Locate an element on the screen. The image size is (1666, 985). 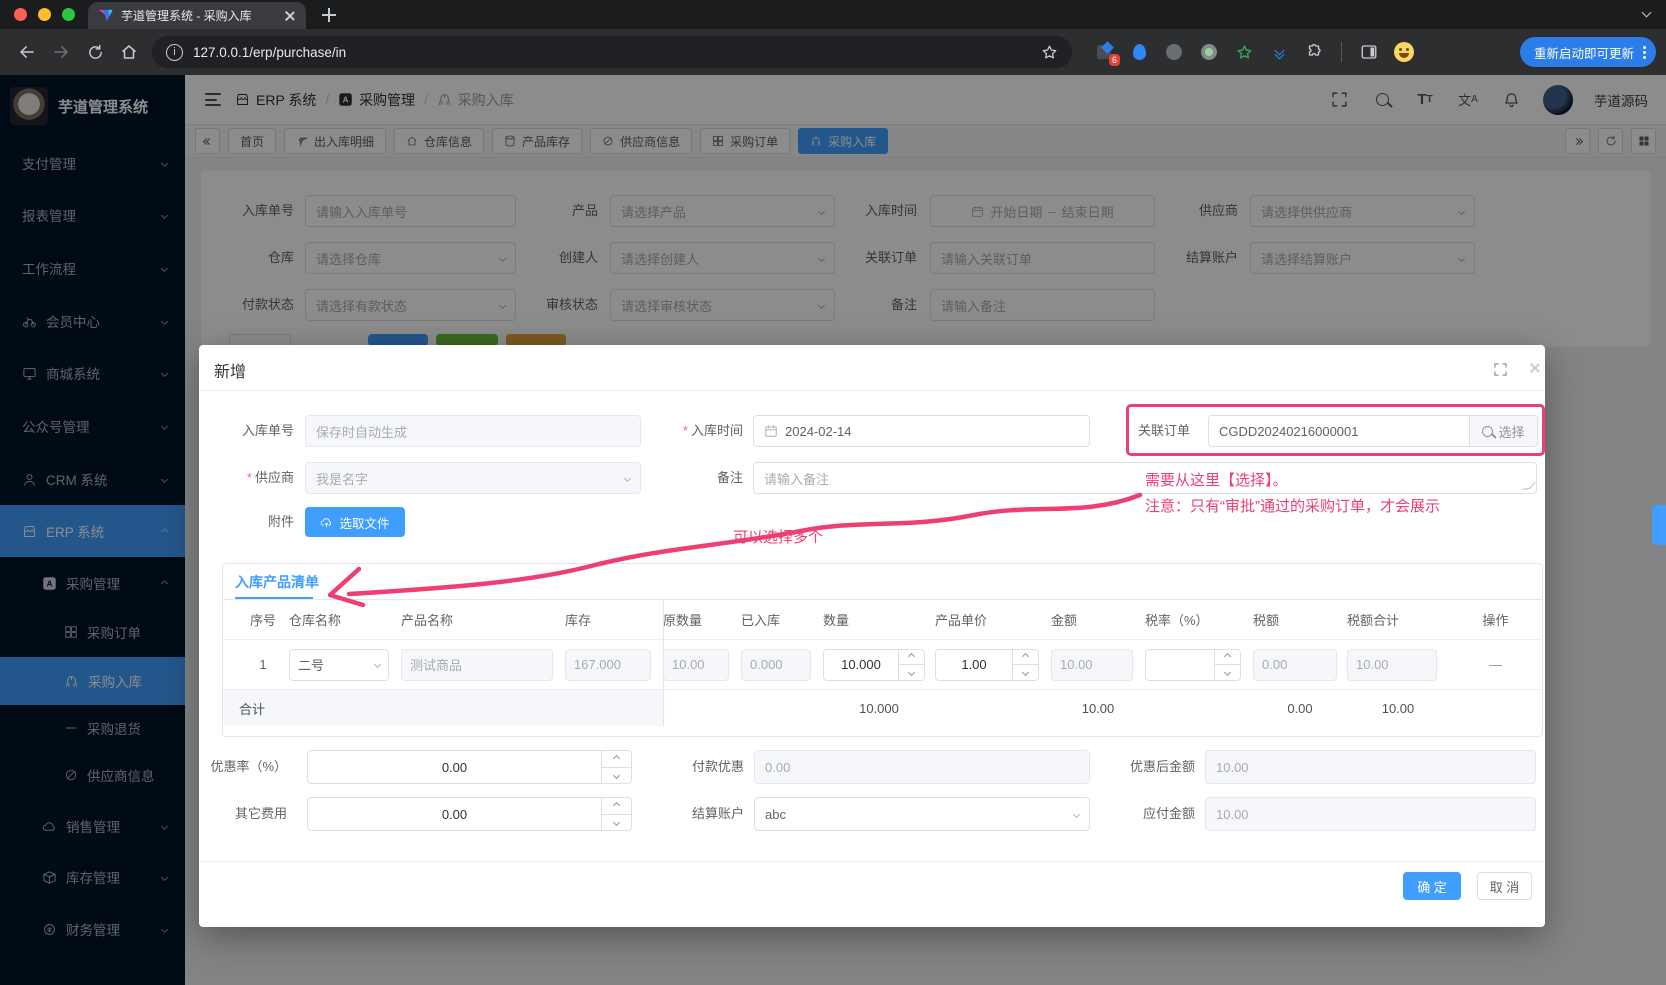
address-bar: i 127.0.0.1/erp/purchase/in is located at coordinates (612, 52).